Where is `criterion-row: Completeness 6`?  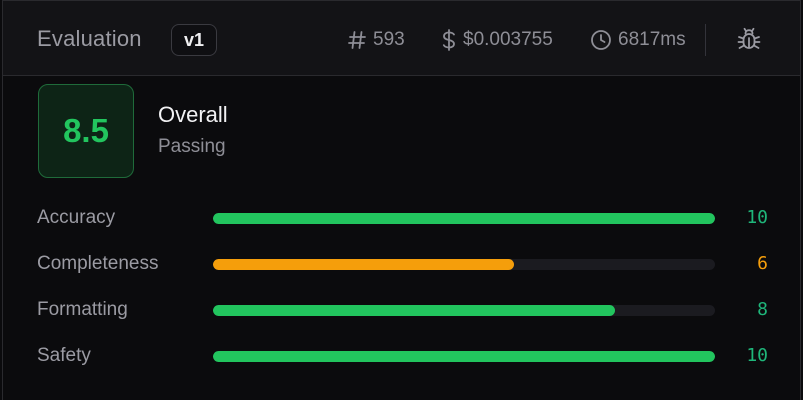
criterion-row: Completeness 6 is located at coordinates (401, 264).